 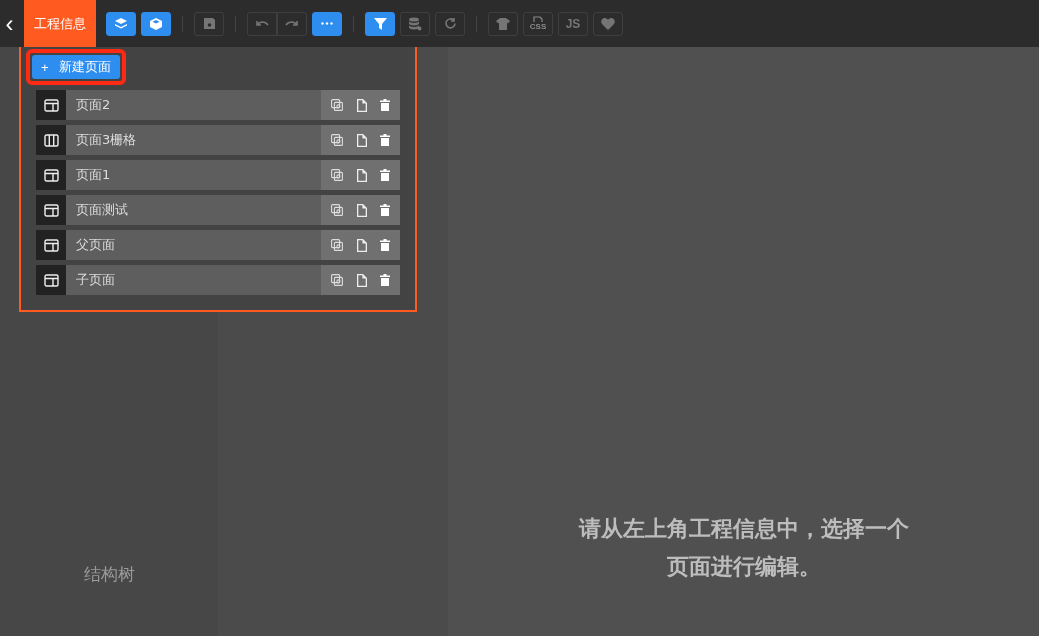 I want to click on layers-icon, so click(x=121, y=23).